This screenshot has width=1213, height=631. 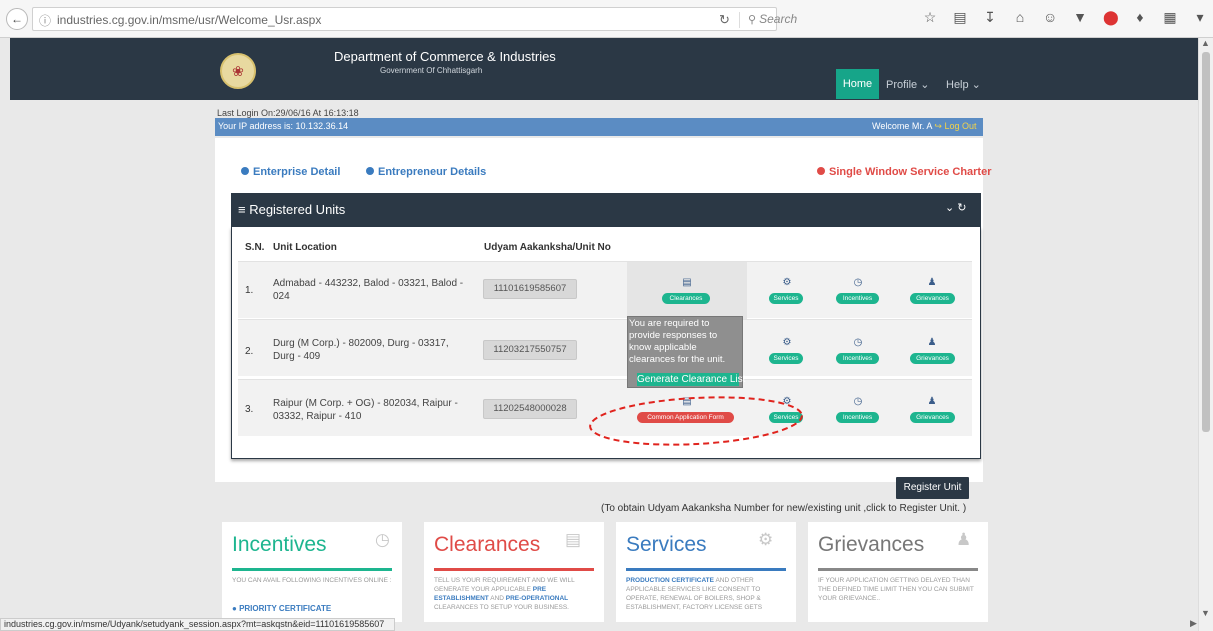 What do you see at coordinates (312, 569) in the screenshot?
I see `incentives-tile-bar` at bounding box center [312, 569].